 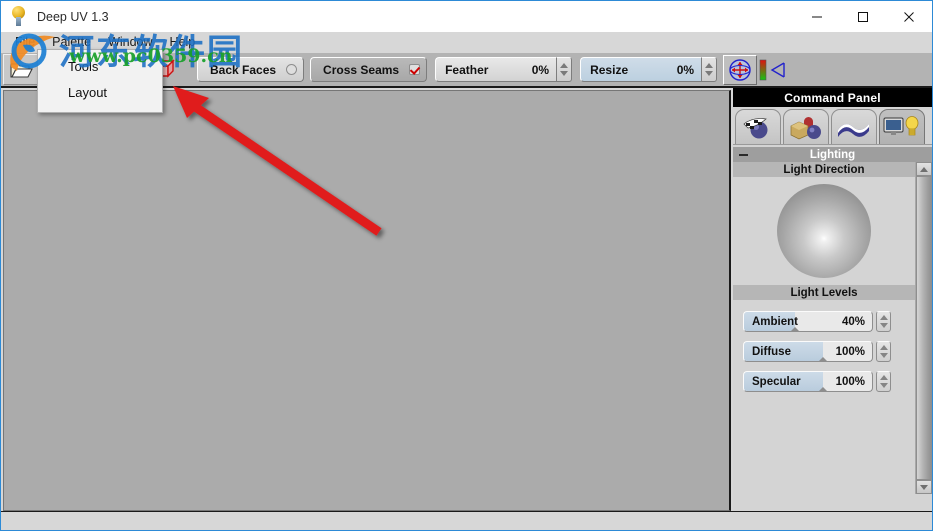 I want to click on scroll-up-icon, so click(x=924, y=169).